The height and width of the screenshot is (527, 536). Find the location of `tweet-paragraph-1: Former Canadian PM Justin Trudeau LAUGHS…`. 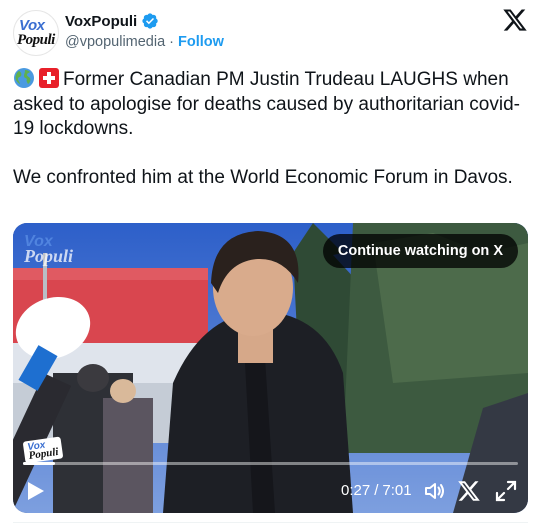

tweet-paragraph-1: Former Canadian PM Justin Trudeau LAUGHS… is located at coordinates (268, 104).